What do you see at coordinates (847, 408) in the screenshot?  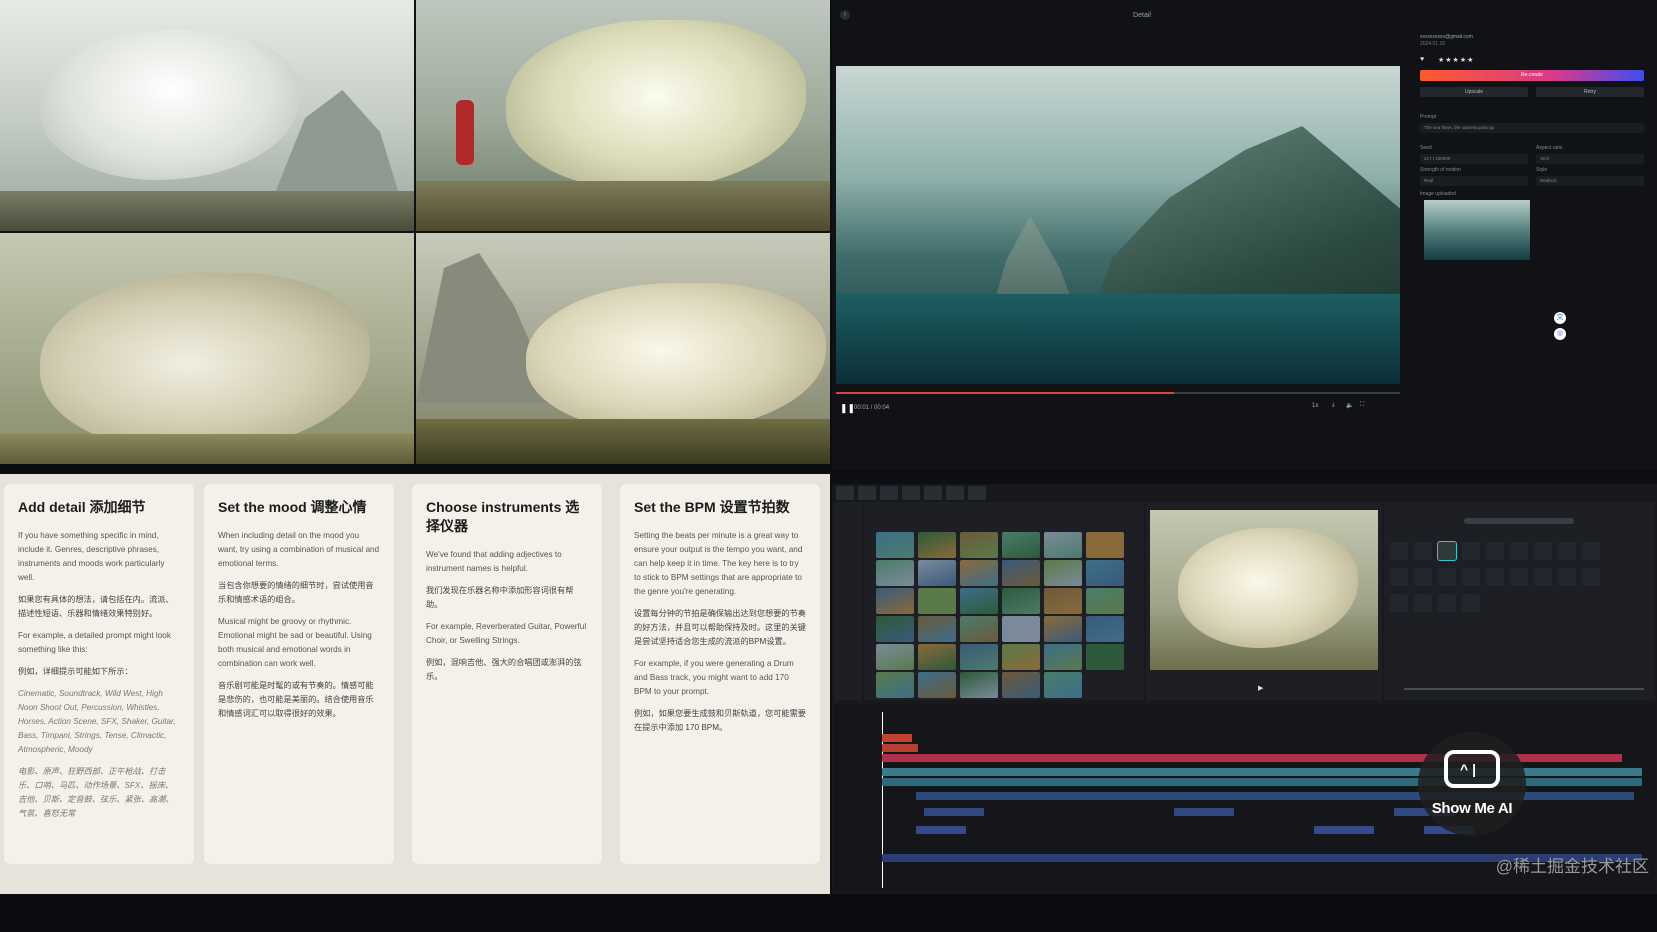 I see `pause-icon: ❚❚` at bounding box center [847, 408].